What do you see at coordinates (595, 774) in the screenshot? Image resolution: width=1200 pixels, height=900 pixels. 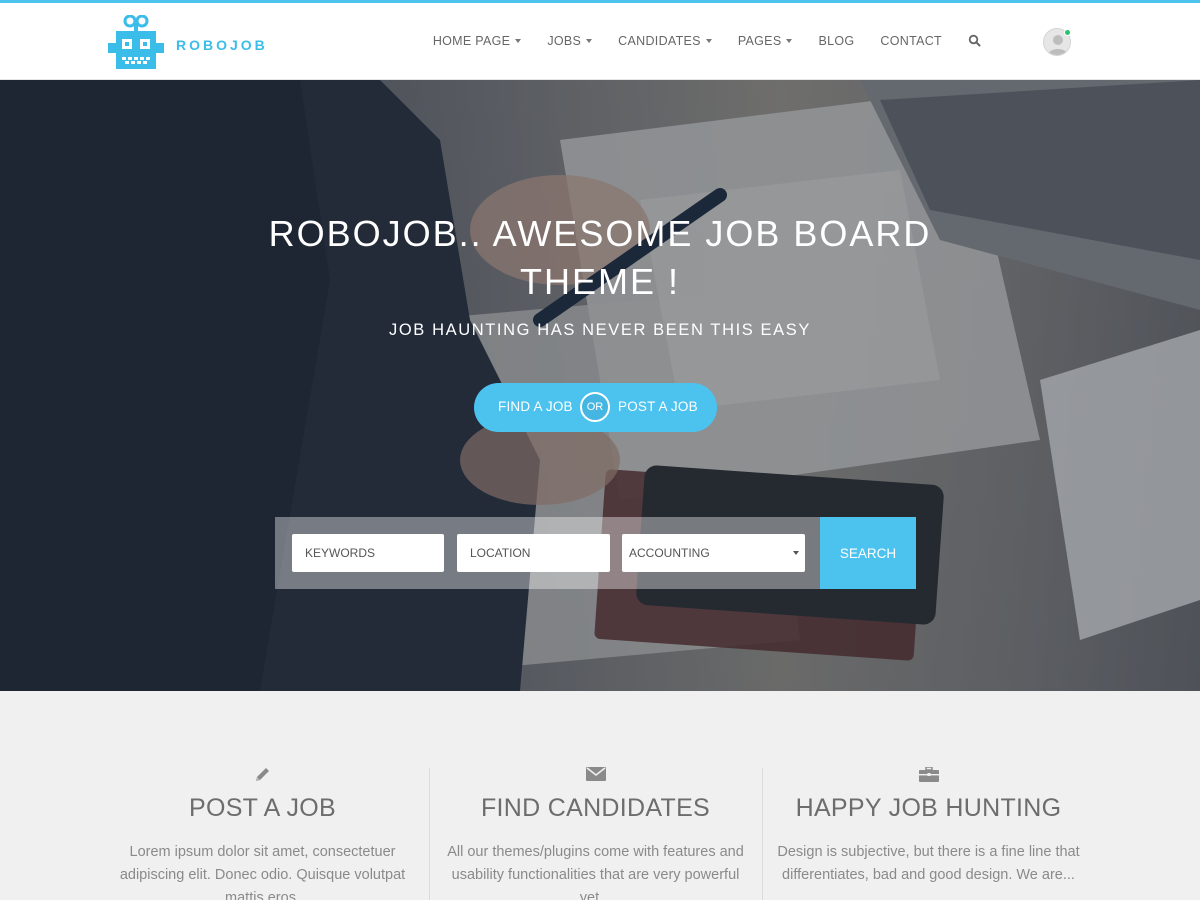 I see `envelope-icon` at bounding box center [595, 774].